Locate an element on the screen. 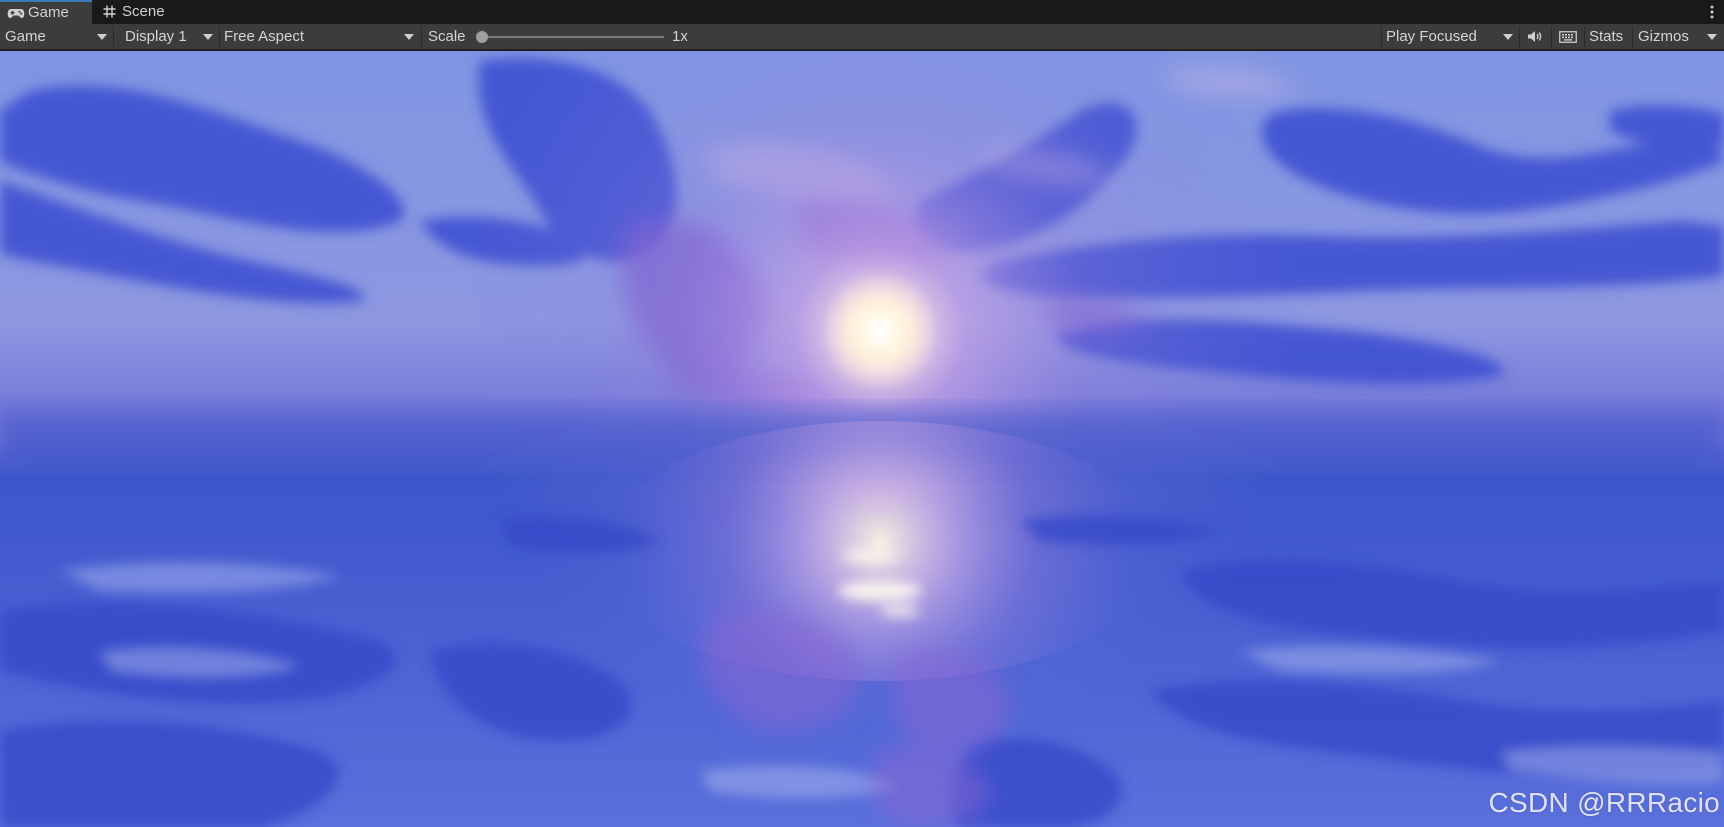 The width and height of the screenshot is (1724, 827). stats-toggle-button: Stats is located at coordinates (1608, 36).